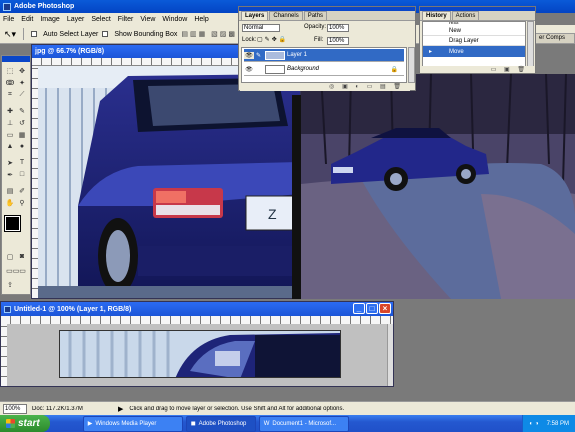  What do you see at coordinates (10, 94) in the screenshot?
I see `crop-tool-icon: ⌗` at bounding box center [10, 94].